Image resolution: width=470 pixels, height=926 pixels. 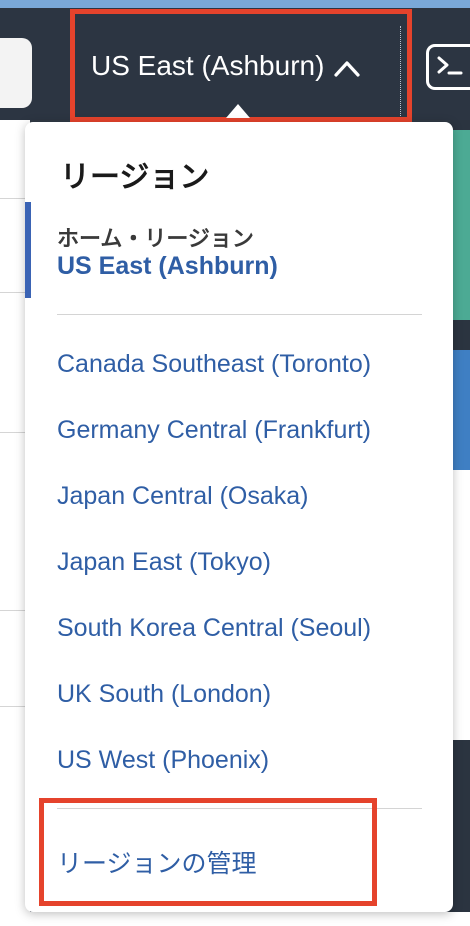 What do you see at coordinates (235, 4) in the screenshot?
I see `top-accent-strip` at bounding box center [235, 4].